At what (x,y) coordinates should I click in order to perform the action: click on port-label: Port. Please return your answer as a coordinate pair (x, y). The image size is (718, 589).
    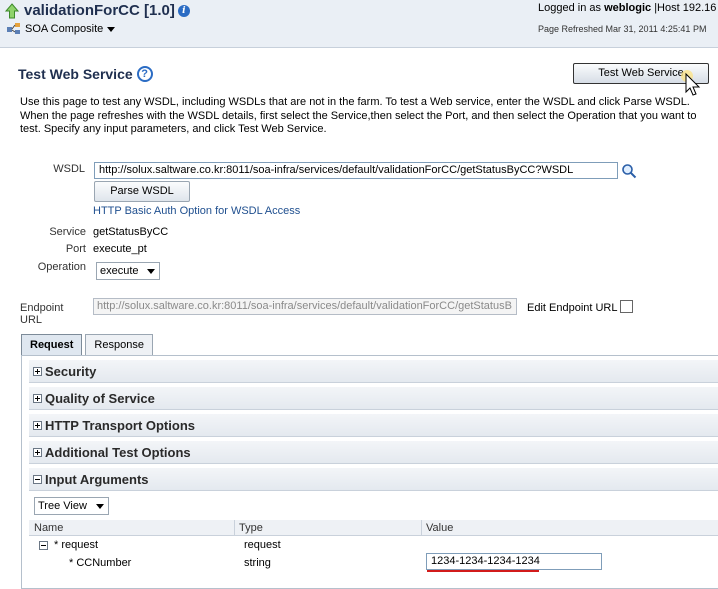
    Looking at the image, I should click on (75, 249).